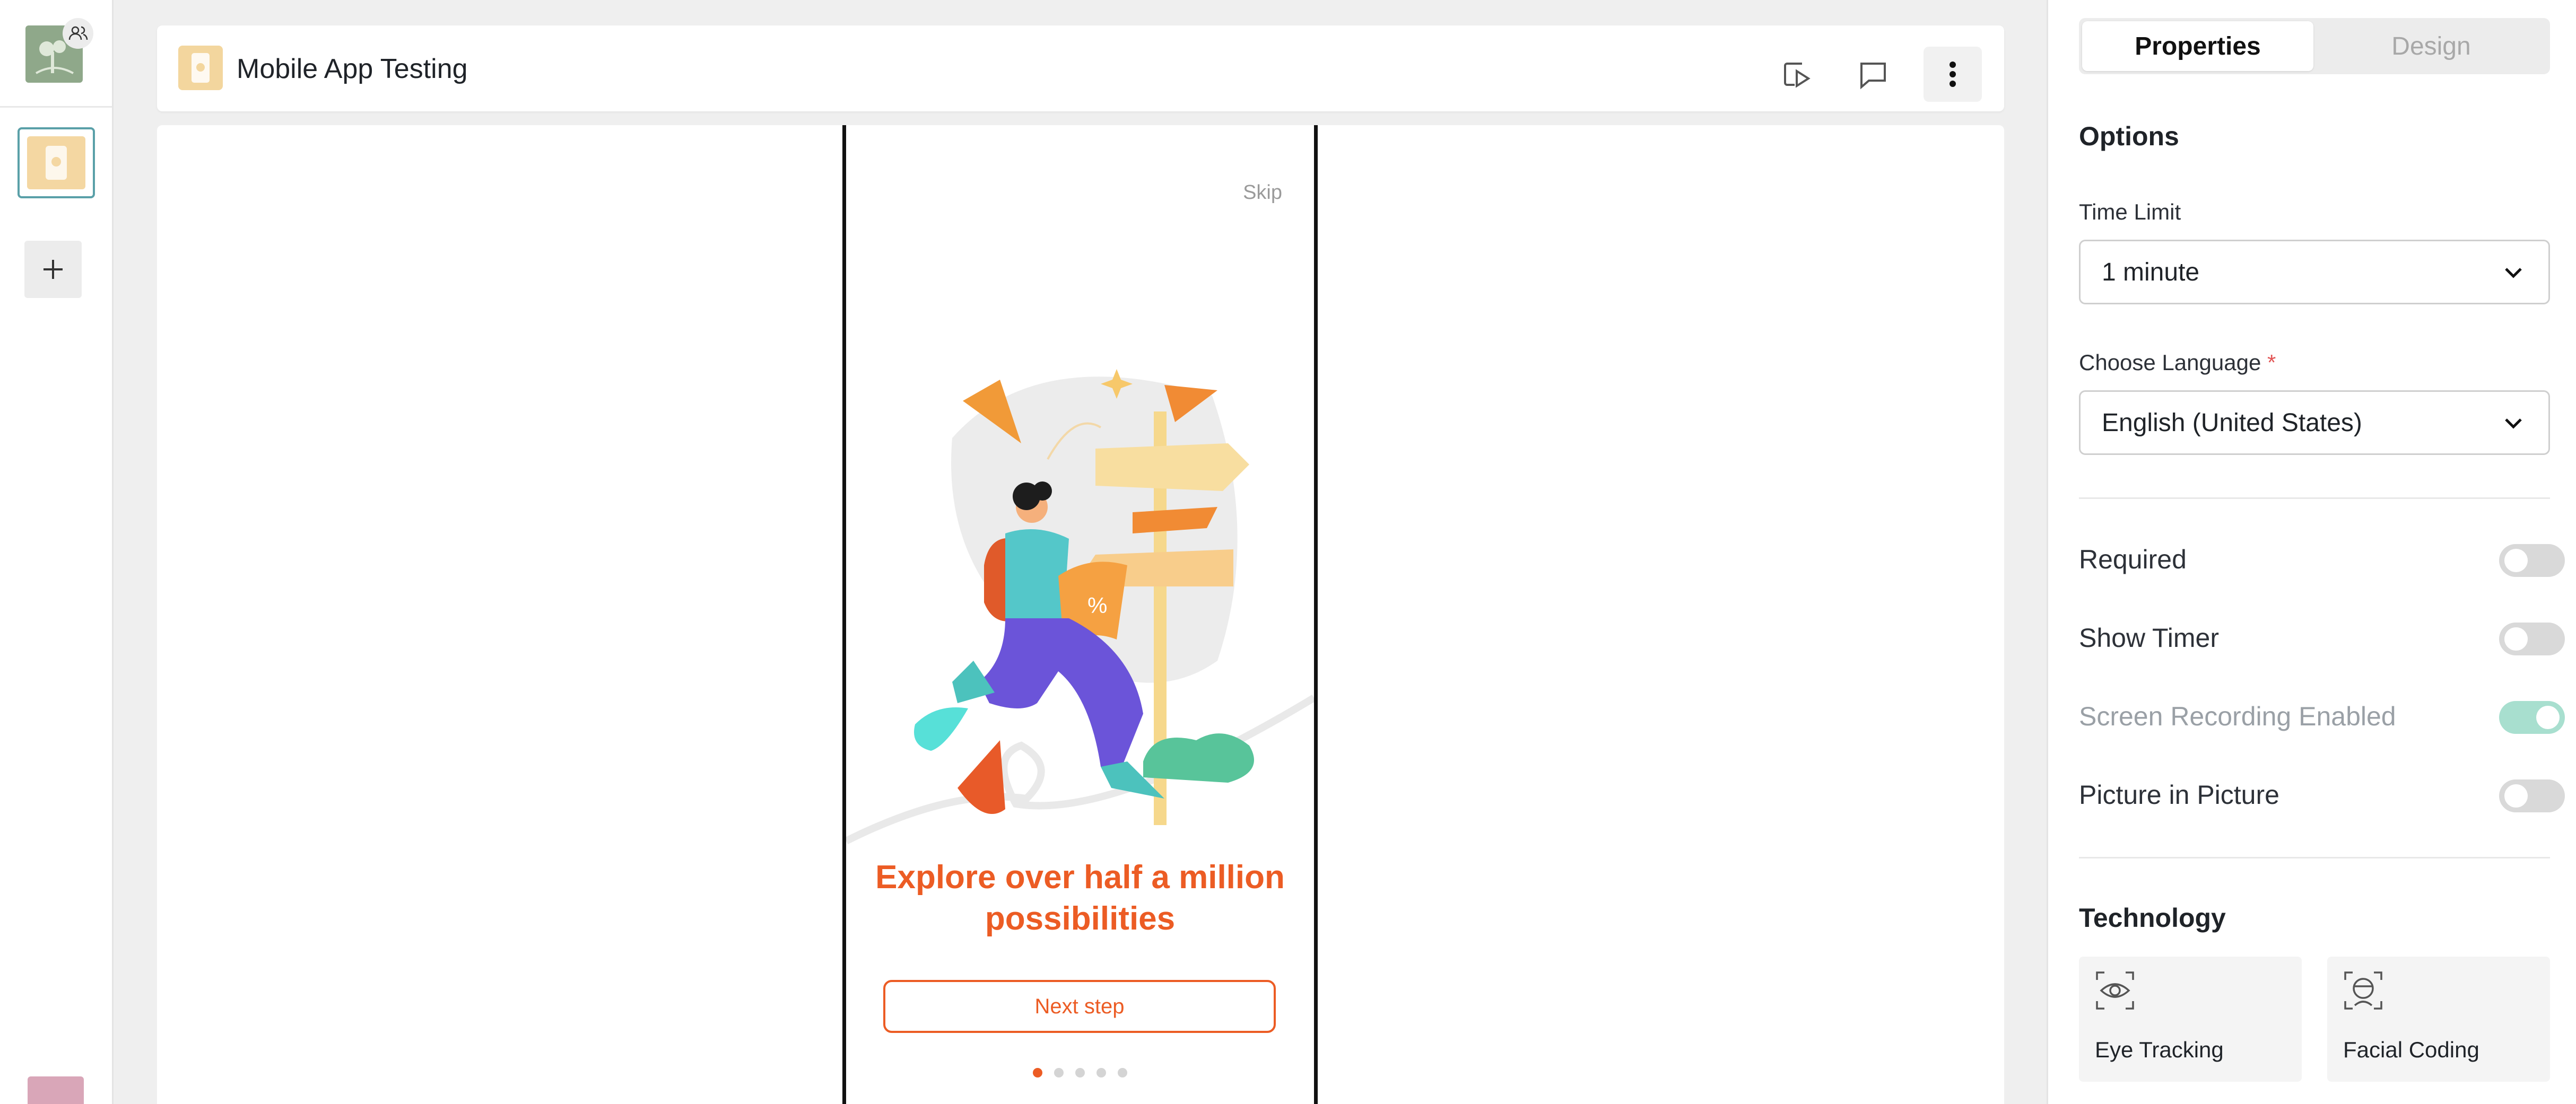 Image resolution: width=2576 pixels, height=1104 pixels. Describe the element at coordinates (2363, 990) in the screenshot. I see `facial-coding-icon` at that location.